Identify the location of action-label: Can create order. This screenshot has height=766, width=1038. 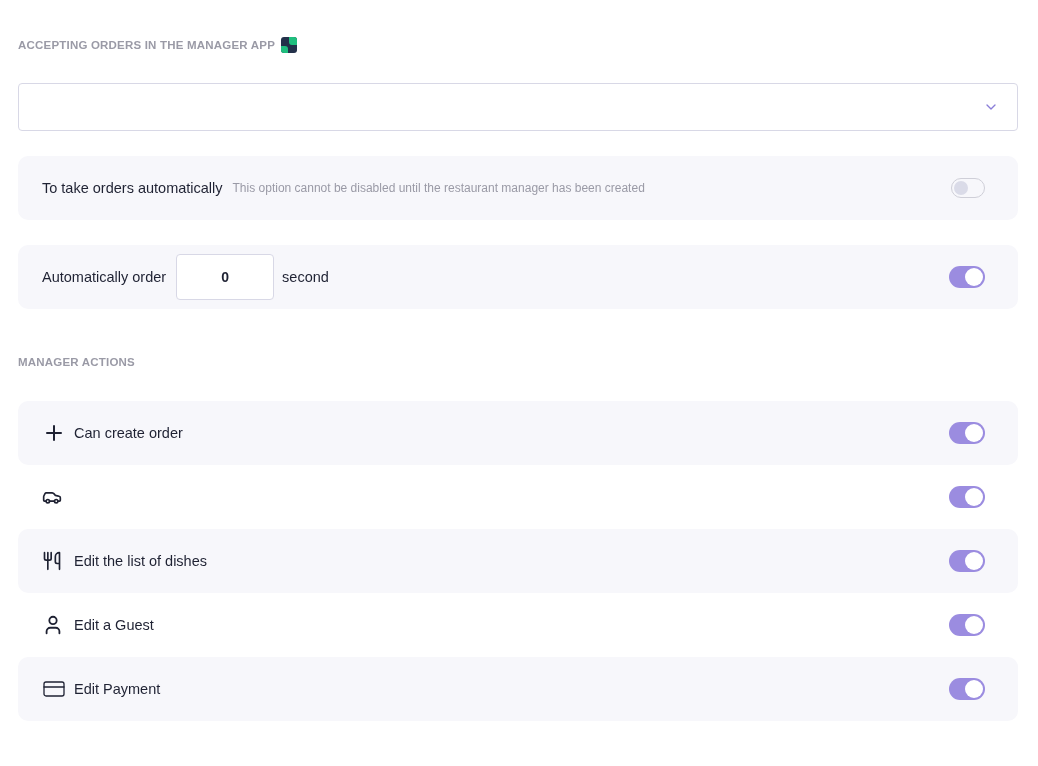
(128, 433).